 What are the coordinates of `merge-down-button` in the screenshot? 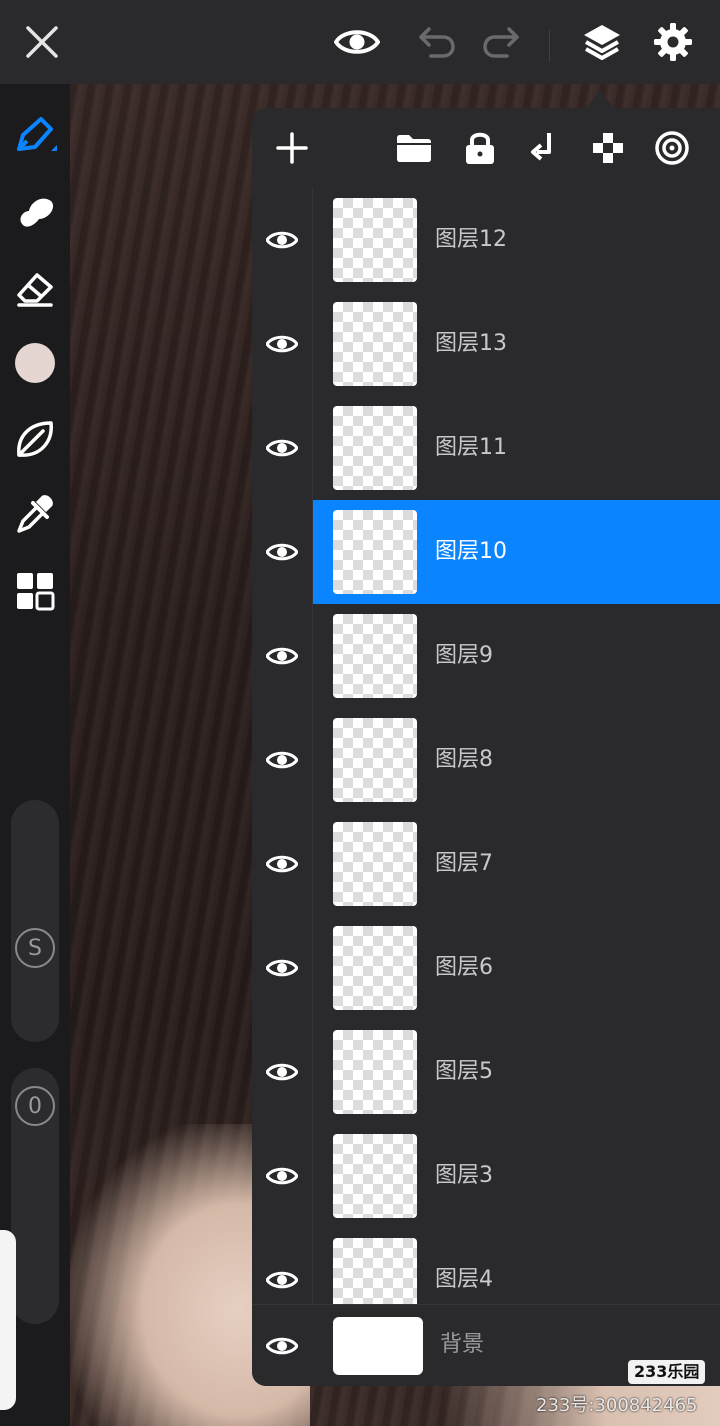 It's located at (544, 148).